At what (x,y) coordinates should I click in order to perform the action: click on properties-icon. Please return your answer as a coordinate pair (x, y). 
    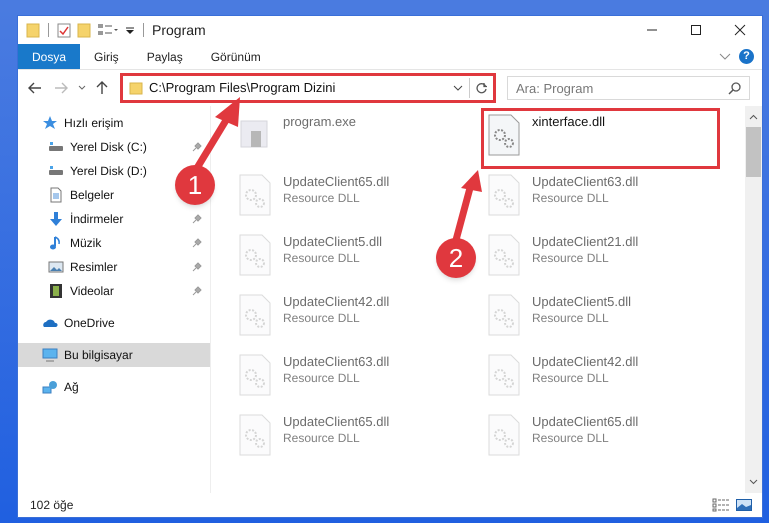
    Looking at the image, I should click on (64, 30).